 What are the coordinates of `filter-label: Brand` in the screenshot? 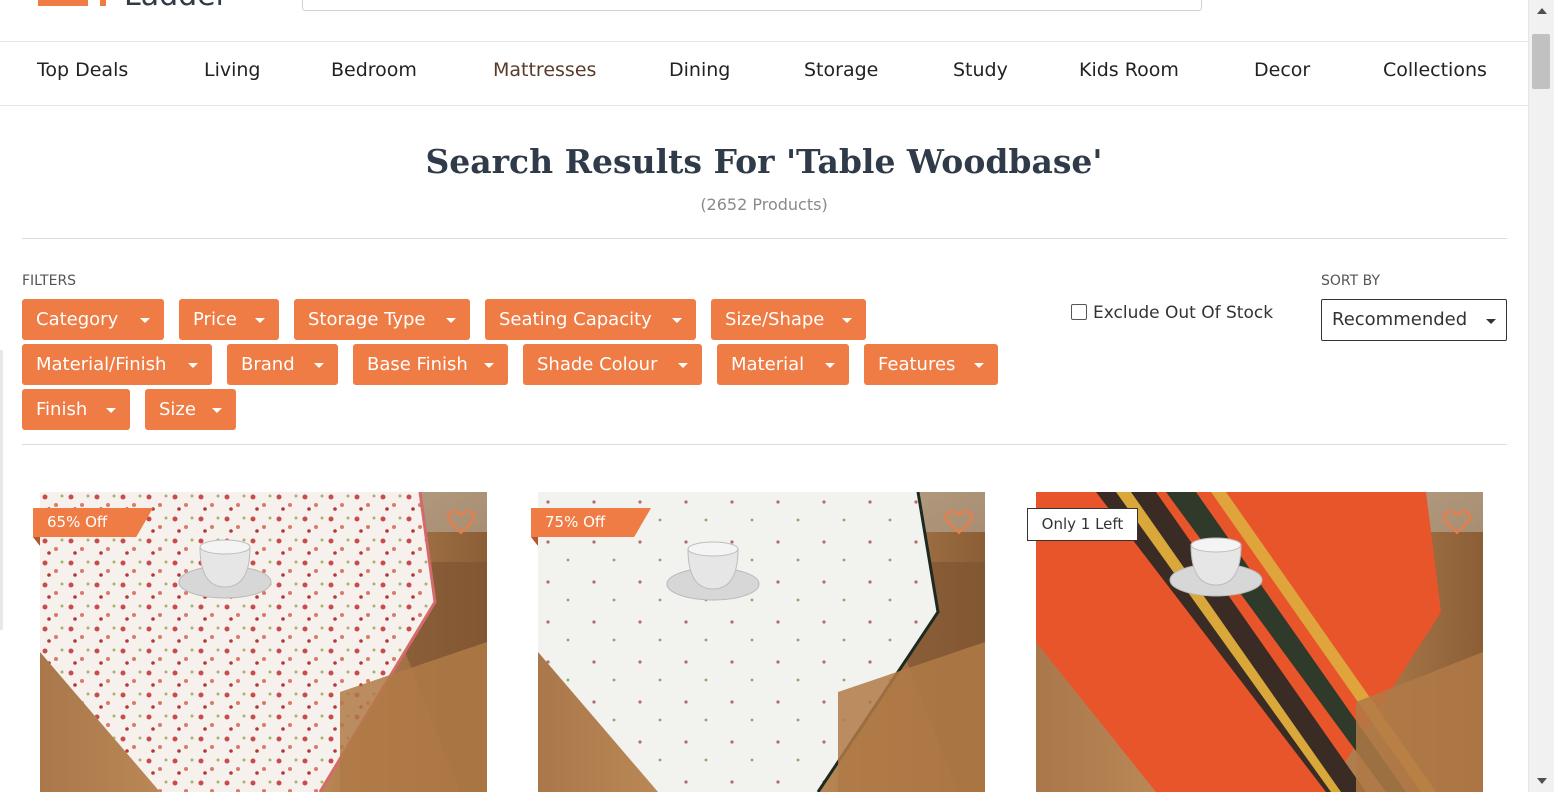 It's located at (268, 364).